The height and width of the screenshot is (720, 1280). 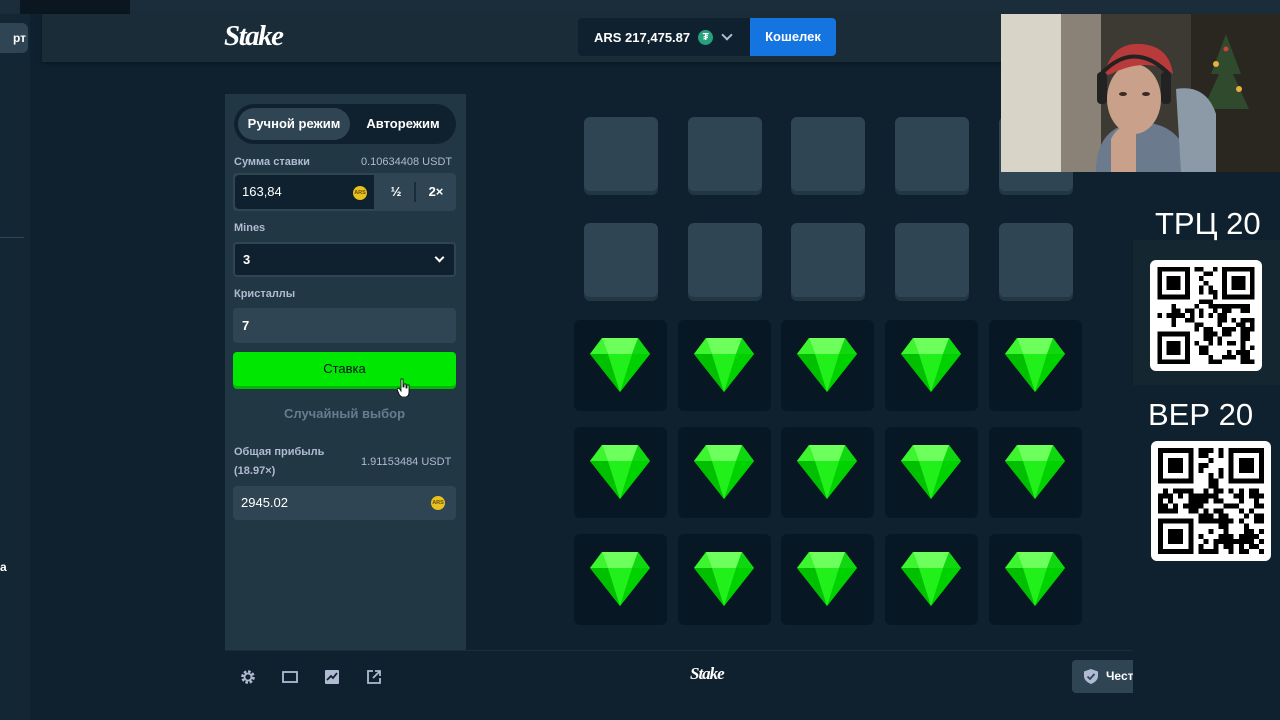 I want to click on random-pick-button: Случайный выбор, so click(x=344, y=414).